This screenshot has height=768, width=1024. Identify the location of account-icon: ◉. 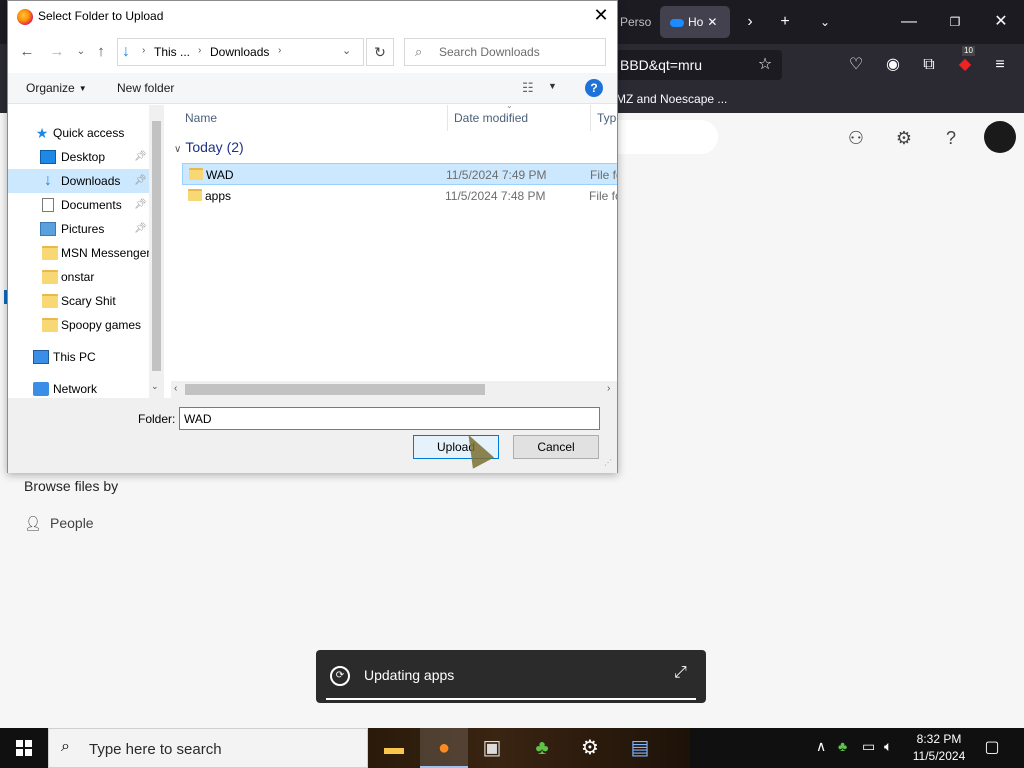
(893, 65).